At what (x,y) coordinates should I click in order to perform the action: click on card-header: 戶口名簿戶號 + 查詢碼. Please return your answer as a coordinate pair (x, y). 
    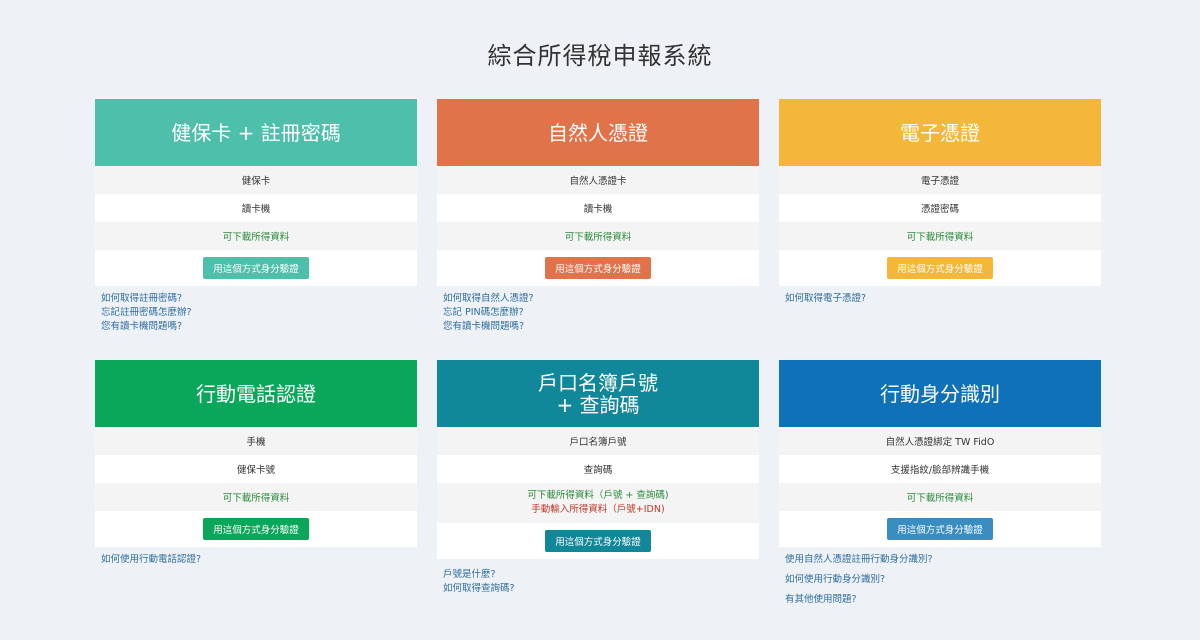
    Looking at the image, I should click on (598, 393).